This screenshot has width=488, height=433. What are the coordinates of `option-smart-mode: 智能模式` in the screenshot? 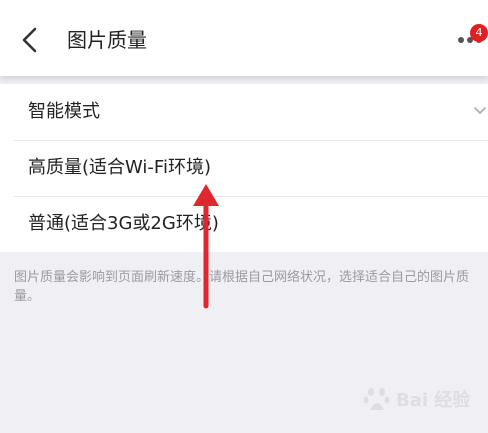 It's located at (244, 112).